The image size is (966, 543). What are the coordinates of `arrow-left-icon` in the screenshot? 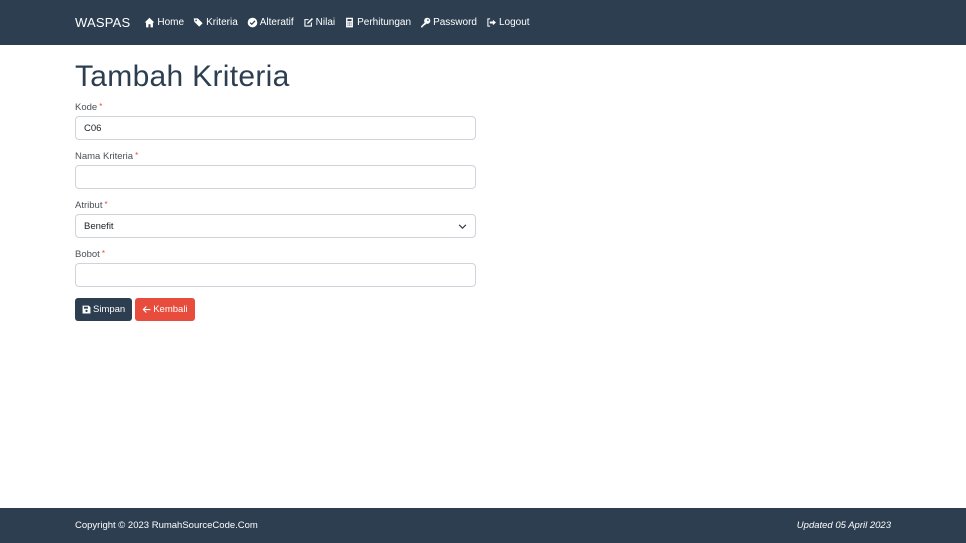 It's located at (146, 309).